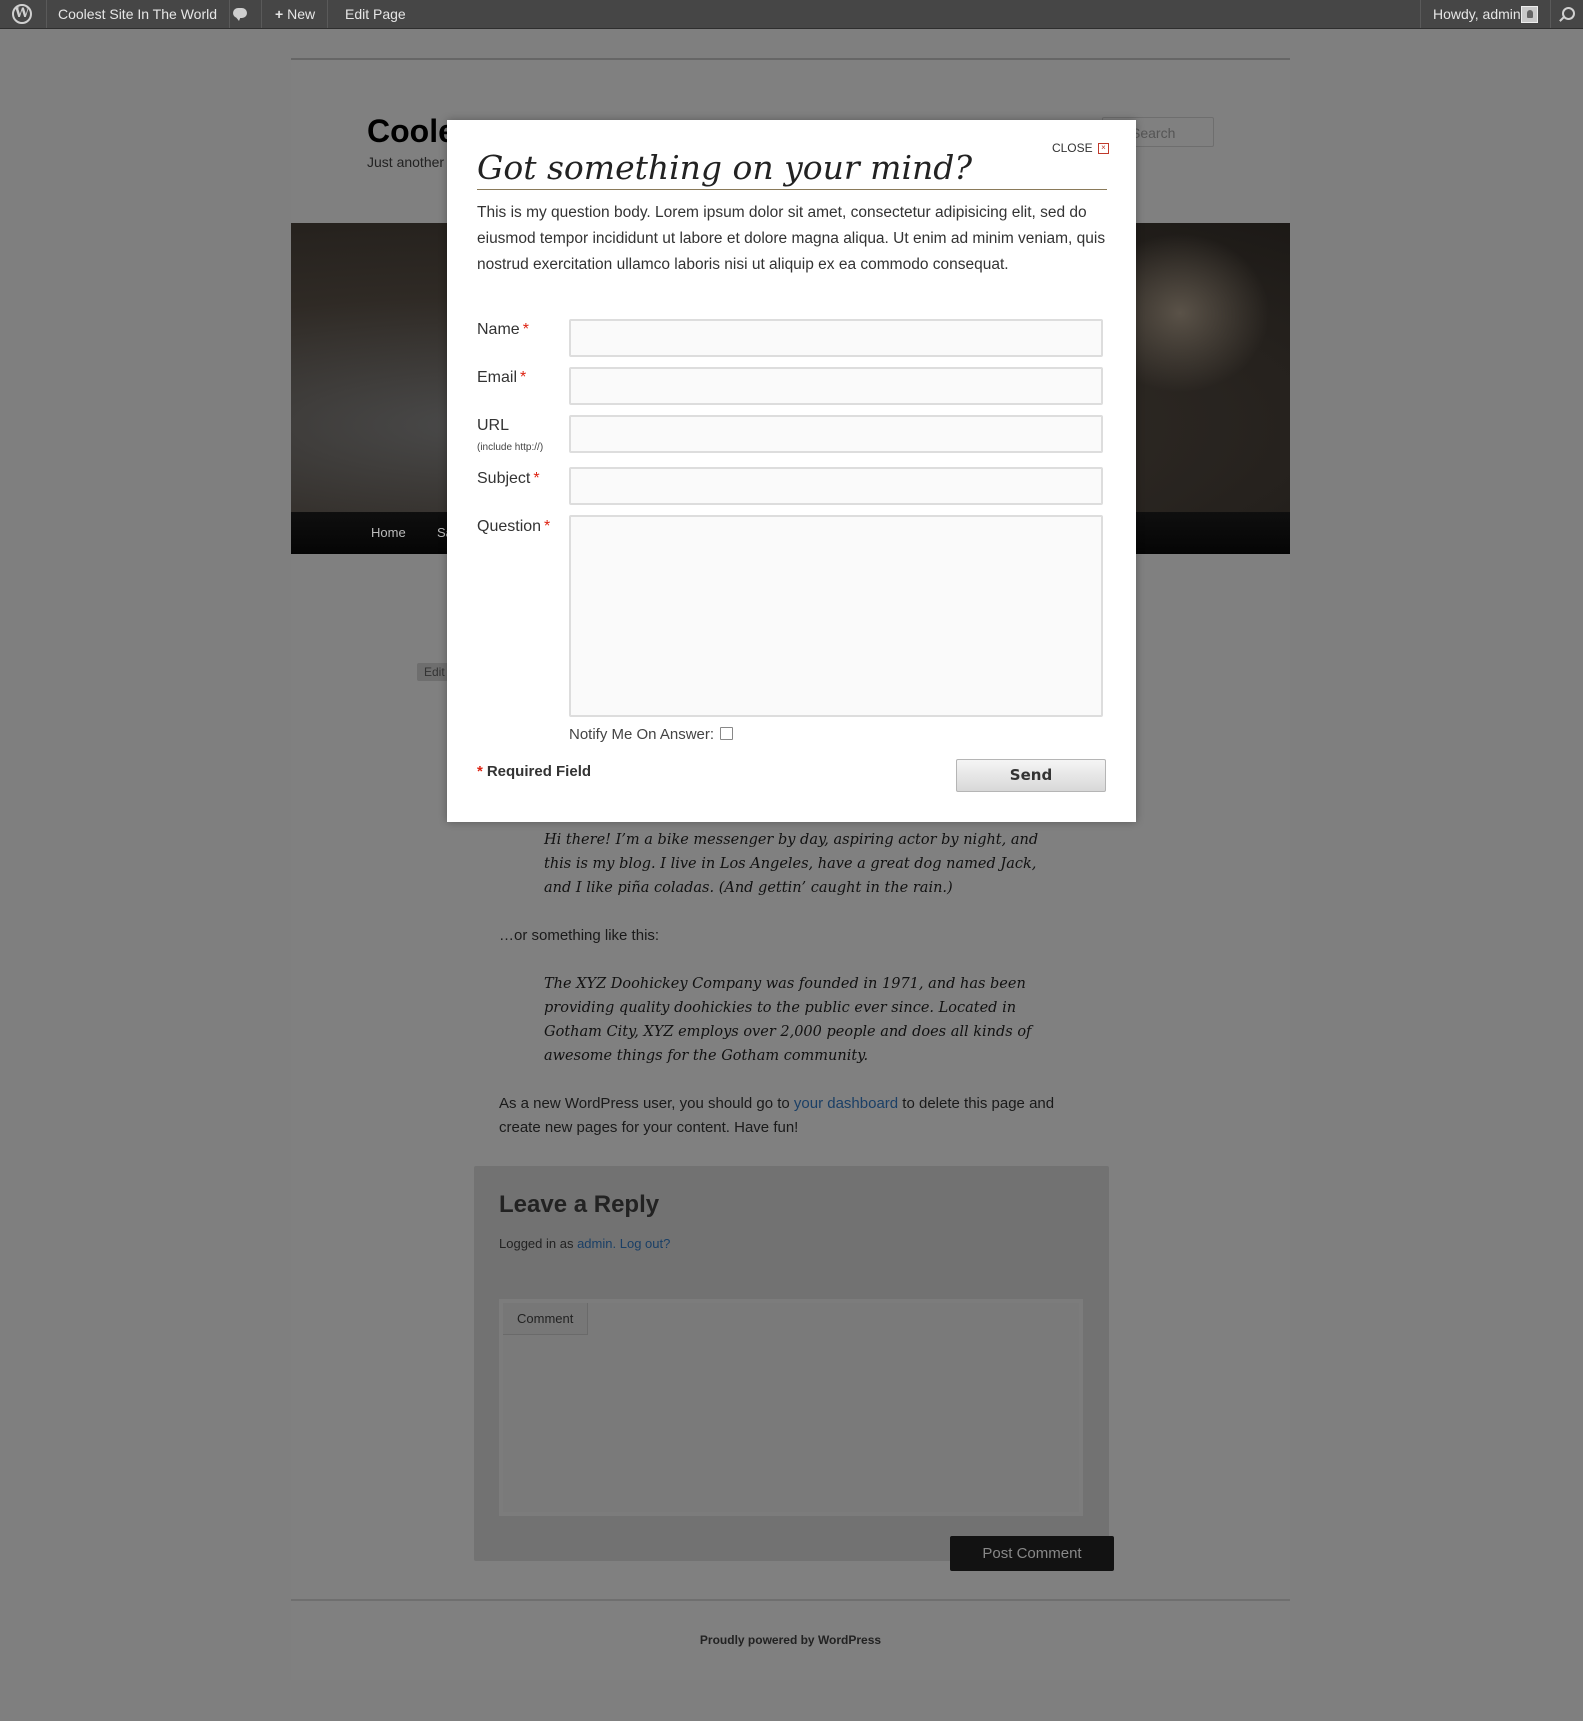 Image resolution: width=1583 pixels, height=1721 pixels. I want to click on name-label: Name *, so click(503, 330).